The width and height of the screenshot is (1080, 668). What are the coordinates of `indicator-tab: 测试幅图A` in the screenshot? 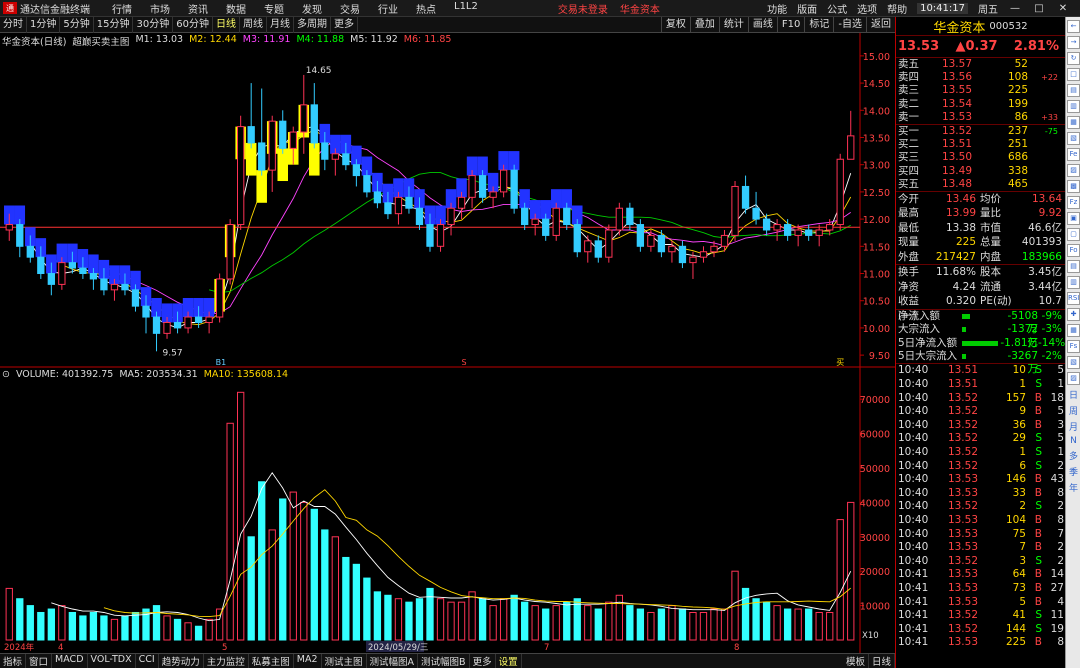 It's located at (393, 661).